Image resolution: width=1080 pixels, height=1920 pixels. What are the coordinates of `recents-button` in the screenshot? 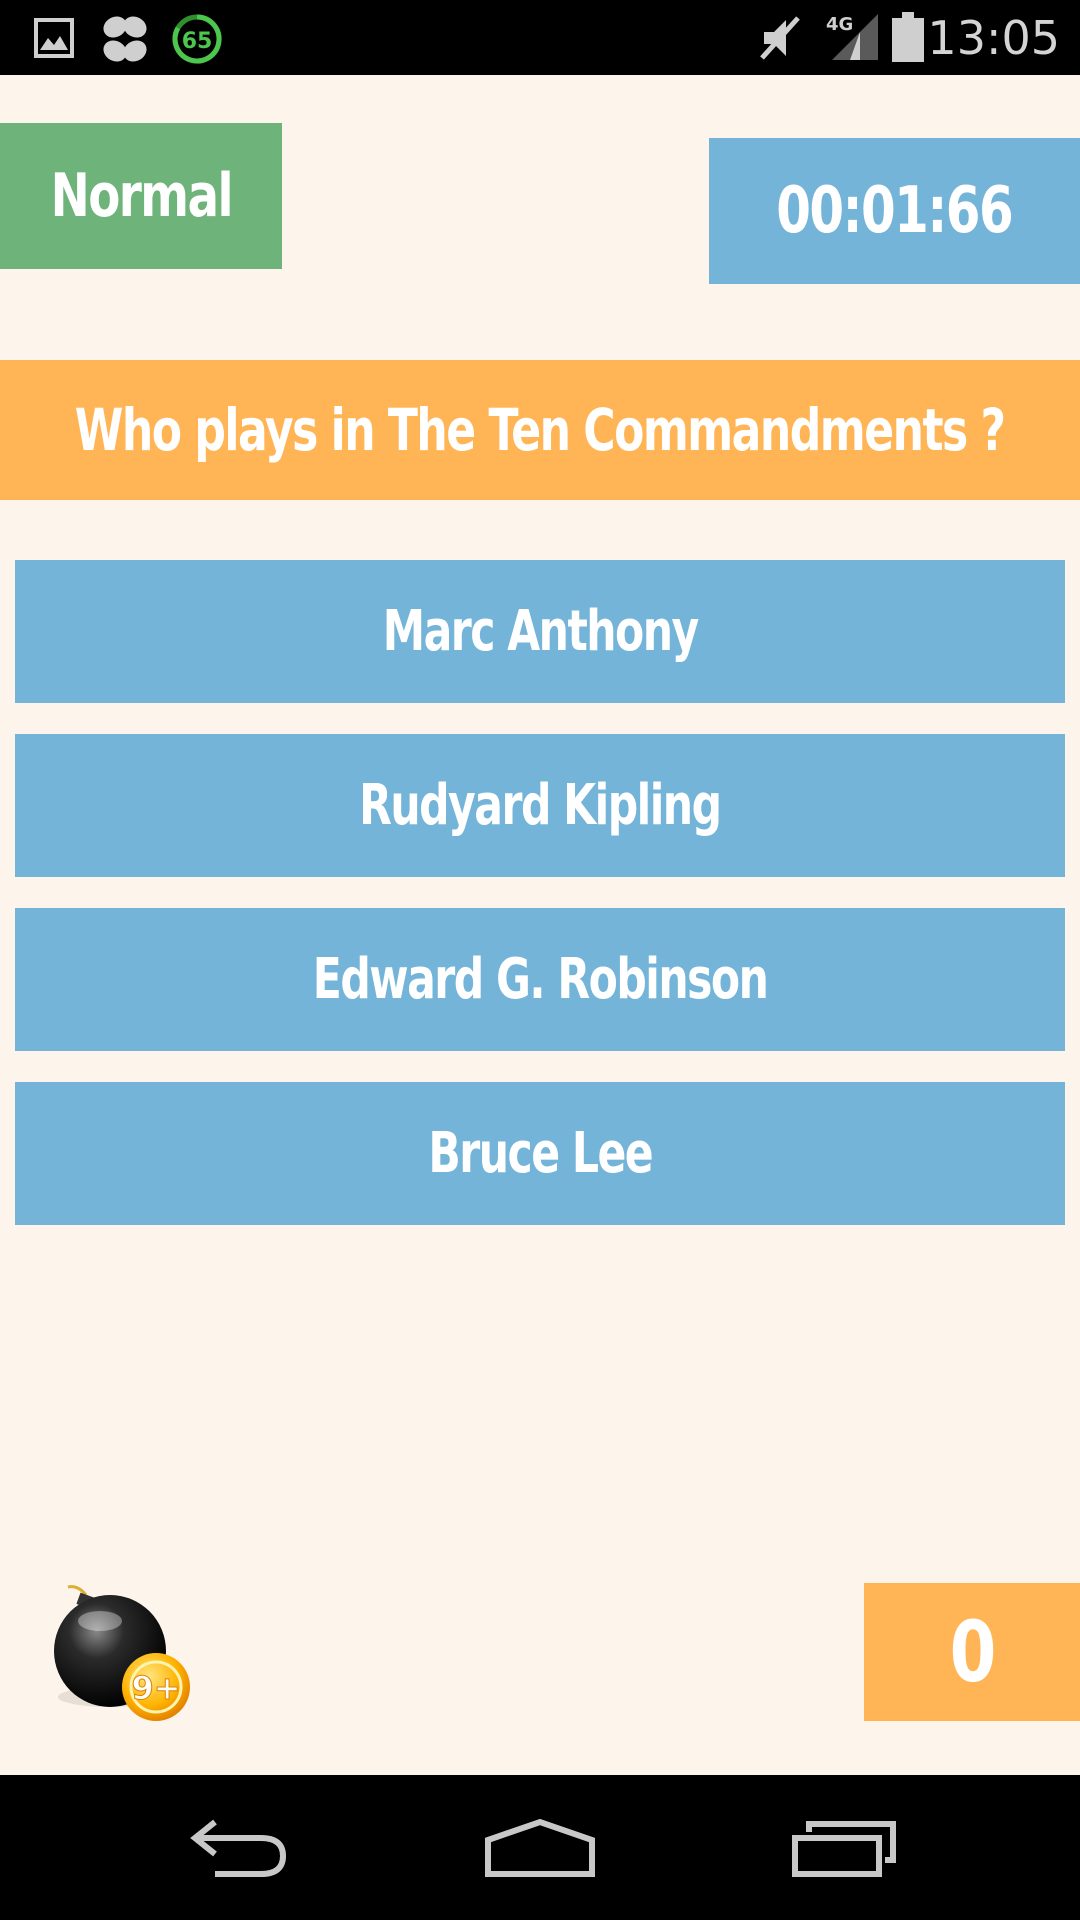 It's located at (845, 1847).